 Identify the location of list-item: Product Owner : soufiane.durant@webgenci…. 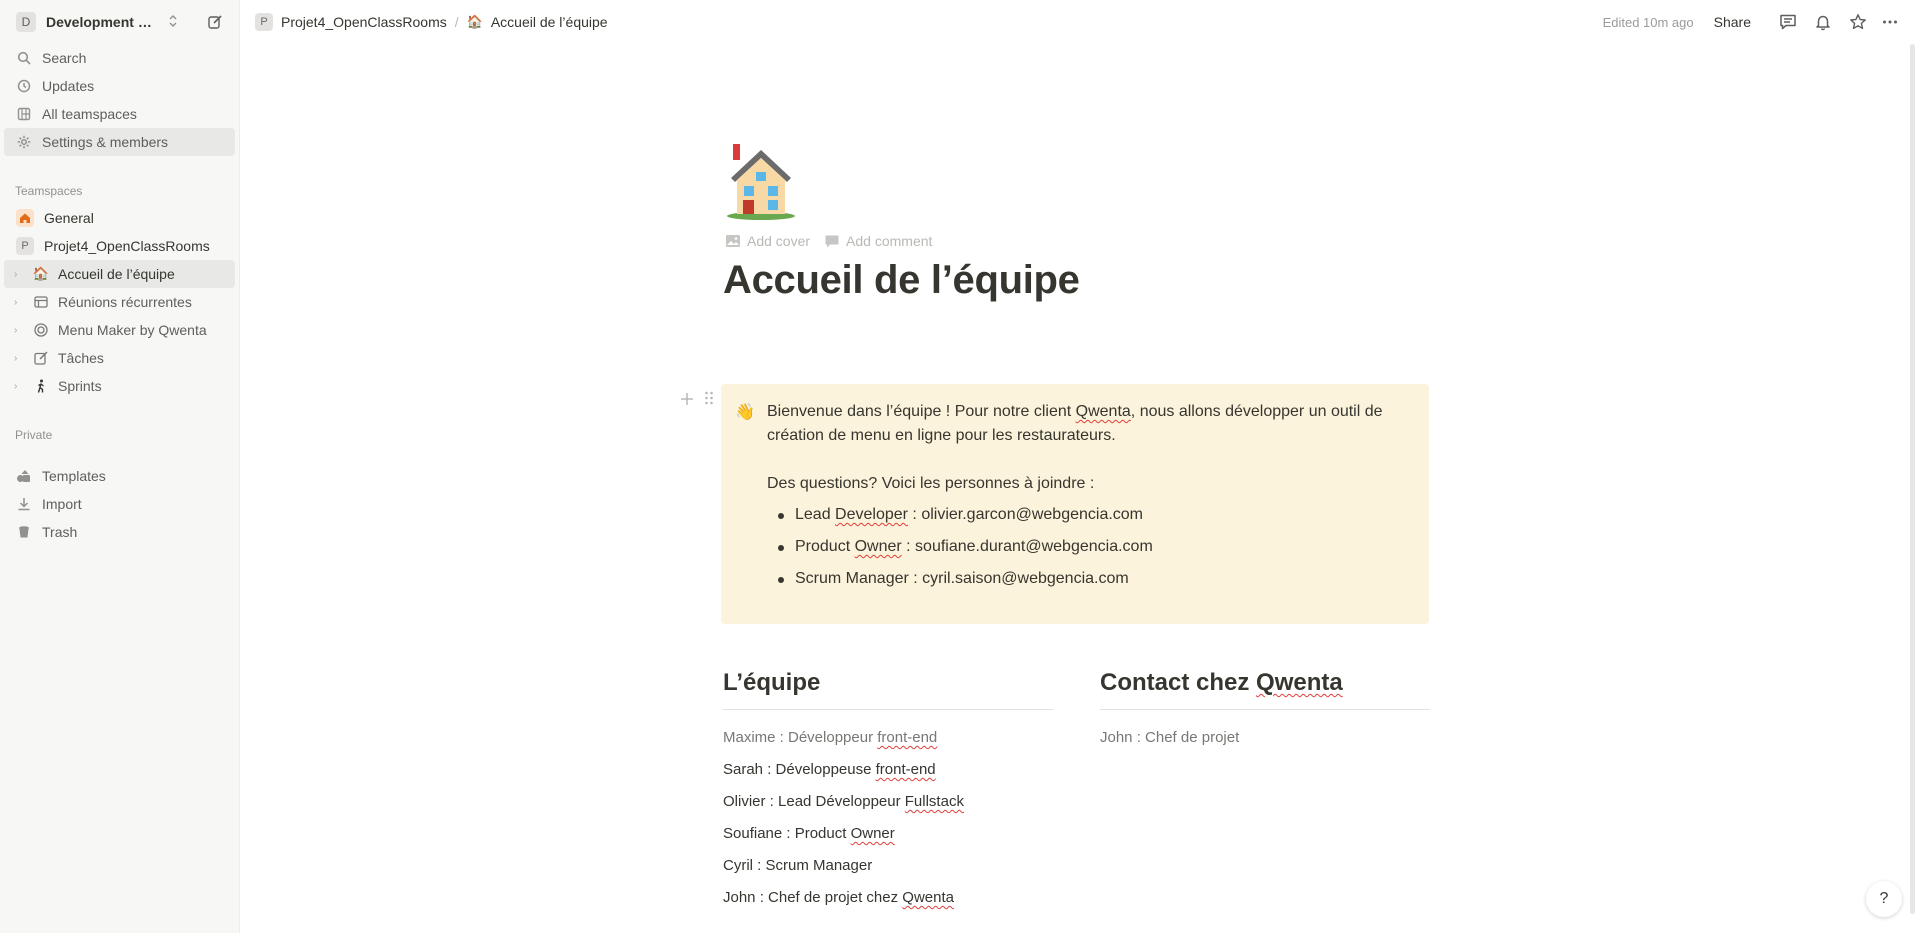
(1090, 551).